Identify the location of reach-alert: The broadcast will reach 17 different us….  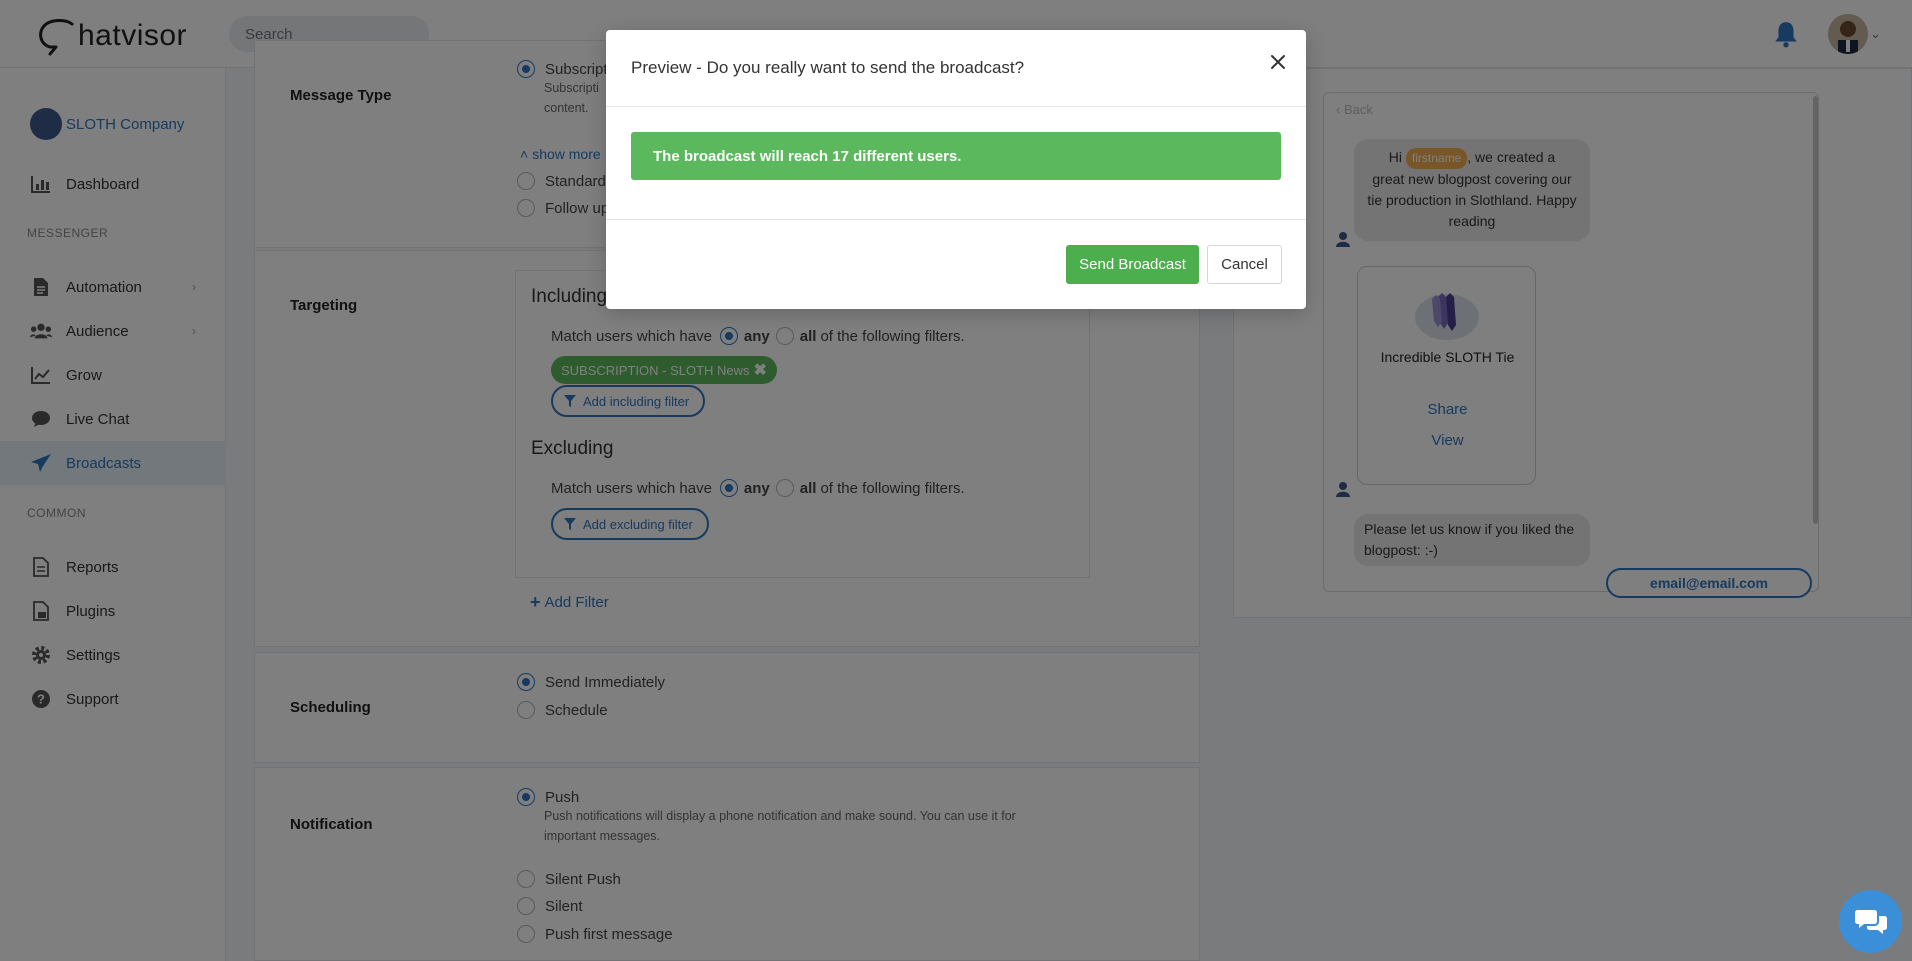
(956, 156).